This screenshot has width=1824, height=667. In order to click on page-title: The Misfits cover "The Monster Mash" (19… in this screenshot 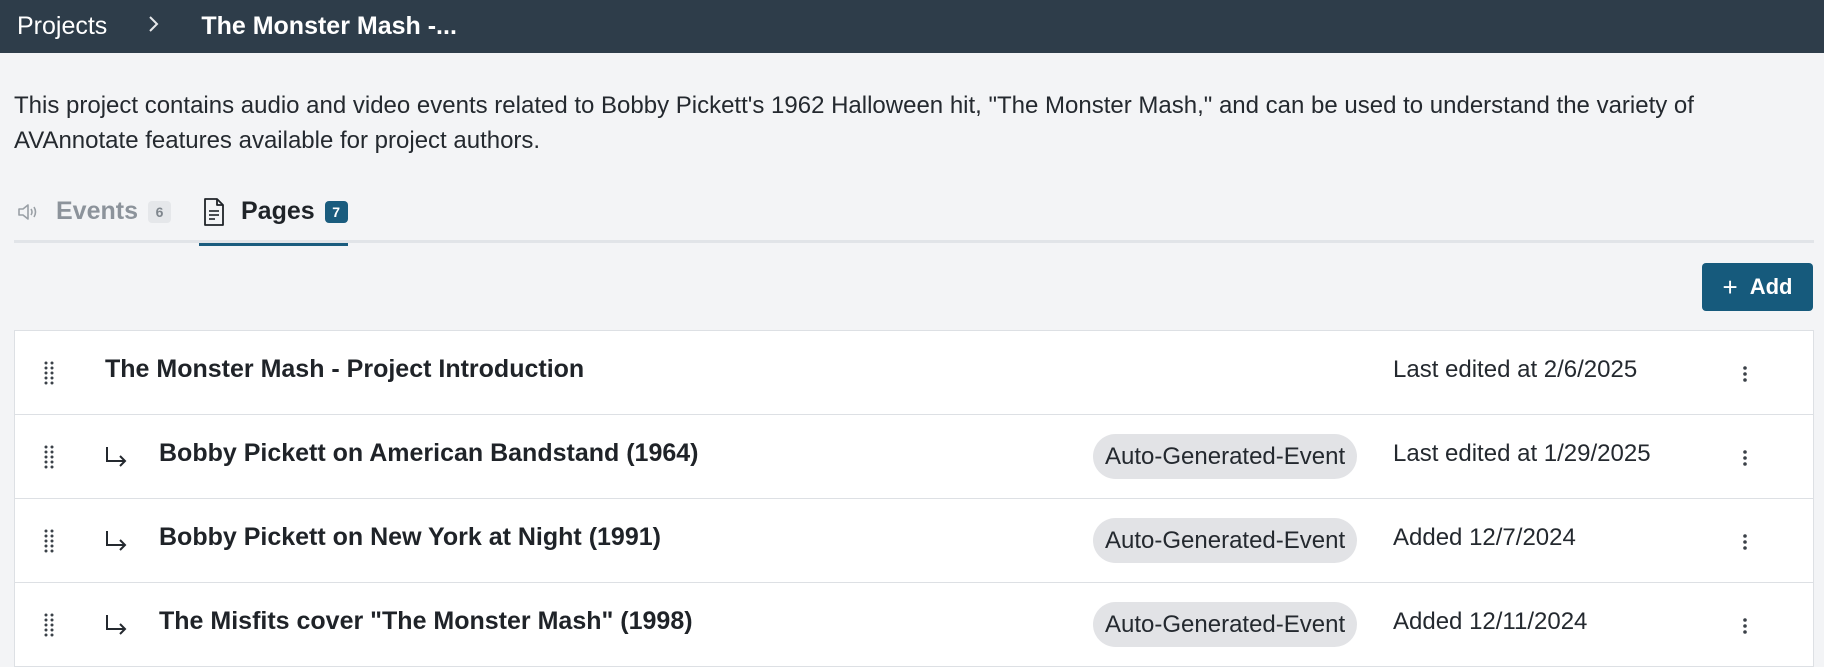, I will do `click(426, 621)`.